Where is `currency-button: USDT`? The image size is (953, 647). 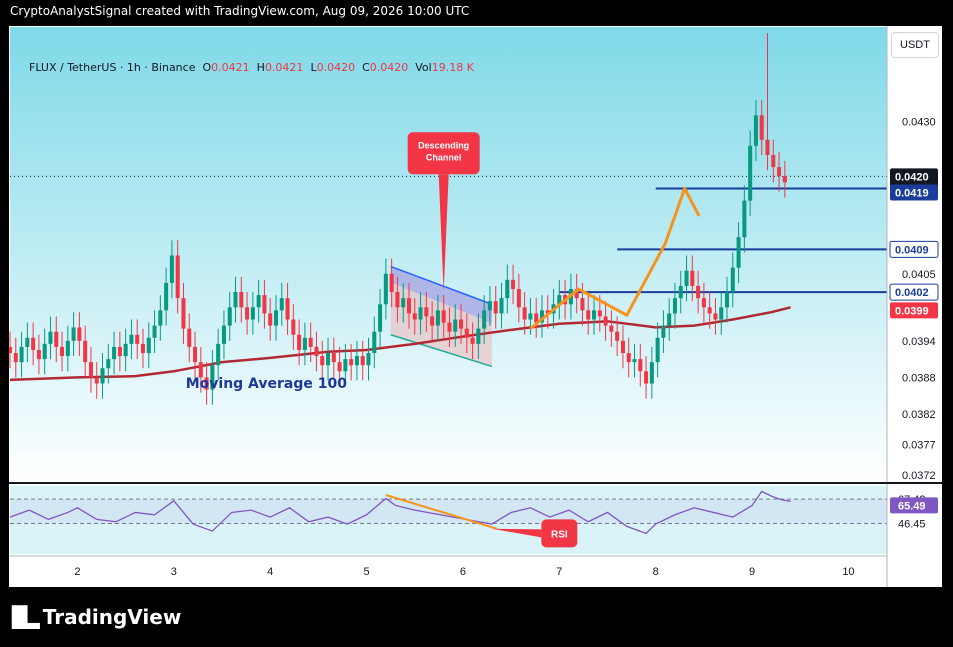 currency-button: USDT is located at coordinates (915, 45).